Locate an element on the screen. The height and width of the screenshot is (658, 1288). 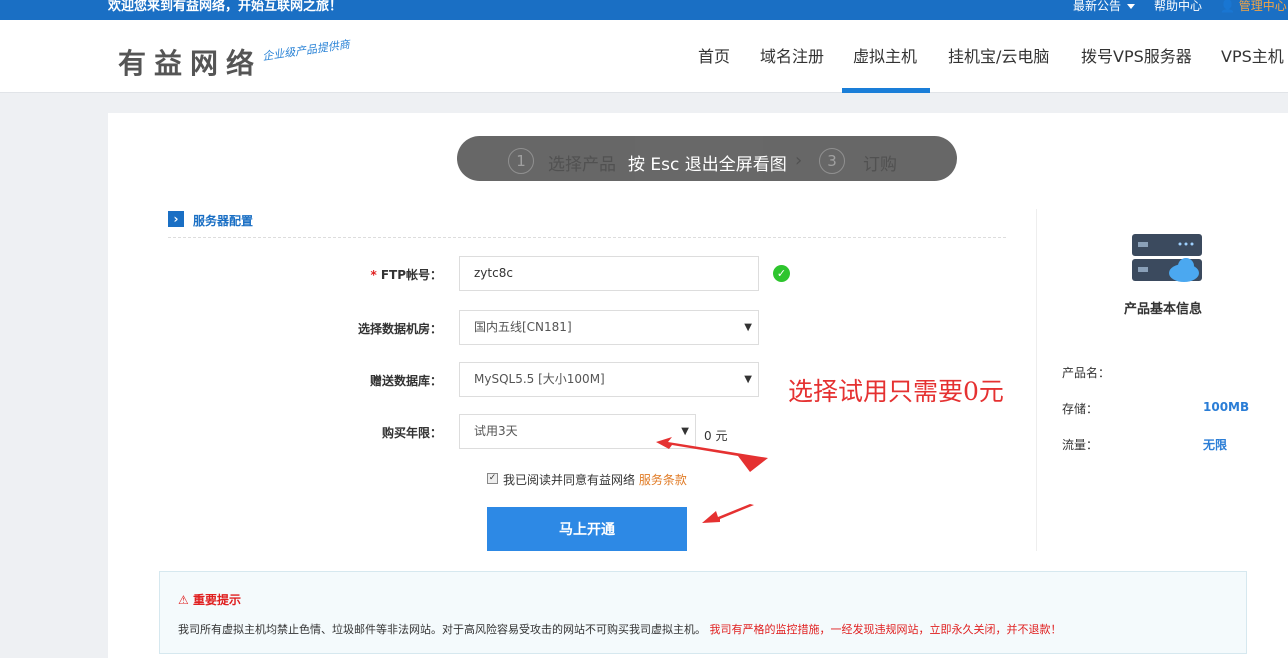
divider is located at coordinates (587, 237).